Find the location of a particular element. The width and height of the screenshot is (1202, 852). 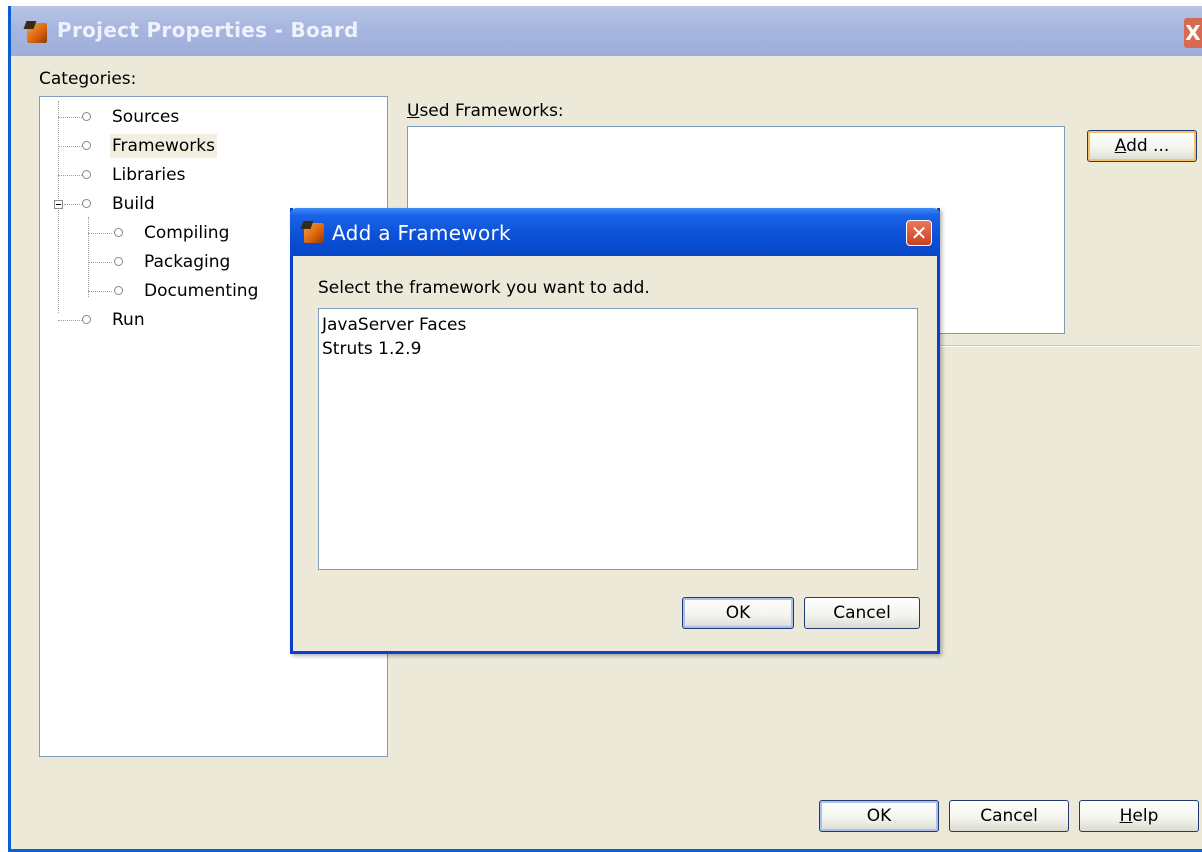

dialog-prompt: Select the framework you want to add. is located at coordinates (484, 288).